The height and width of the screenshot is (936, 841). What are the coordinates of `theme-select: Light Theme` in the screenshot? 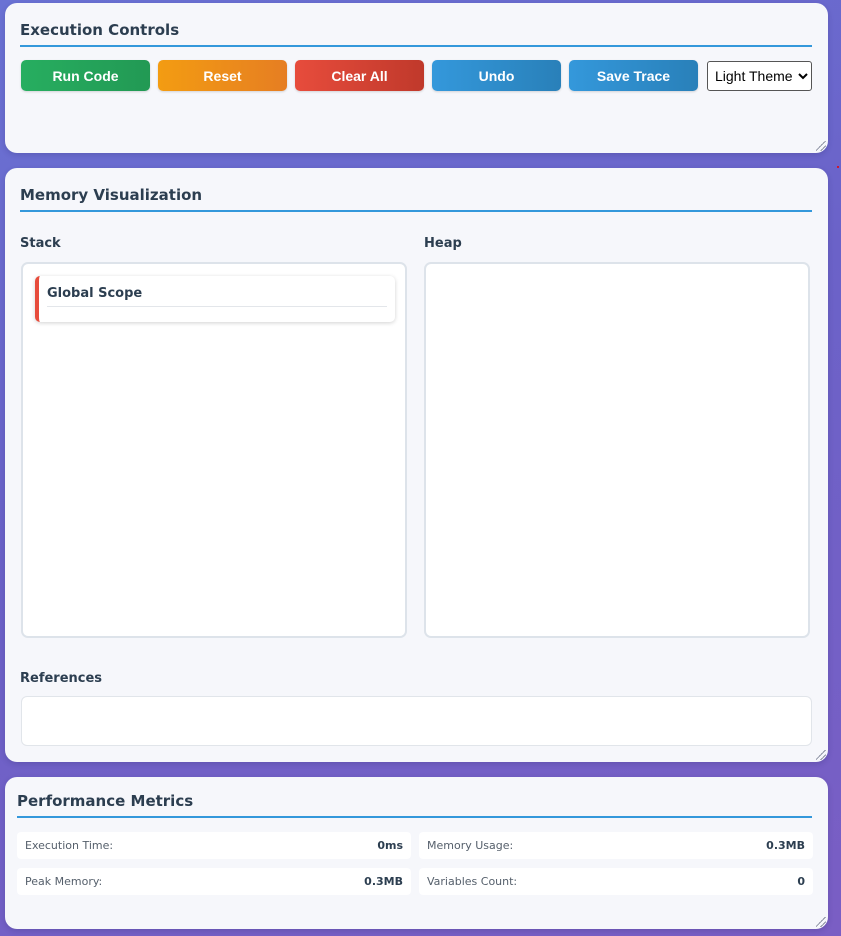 It's located at (759, 75).